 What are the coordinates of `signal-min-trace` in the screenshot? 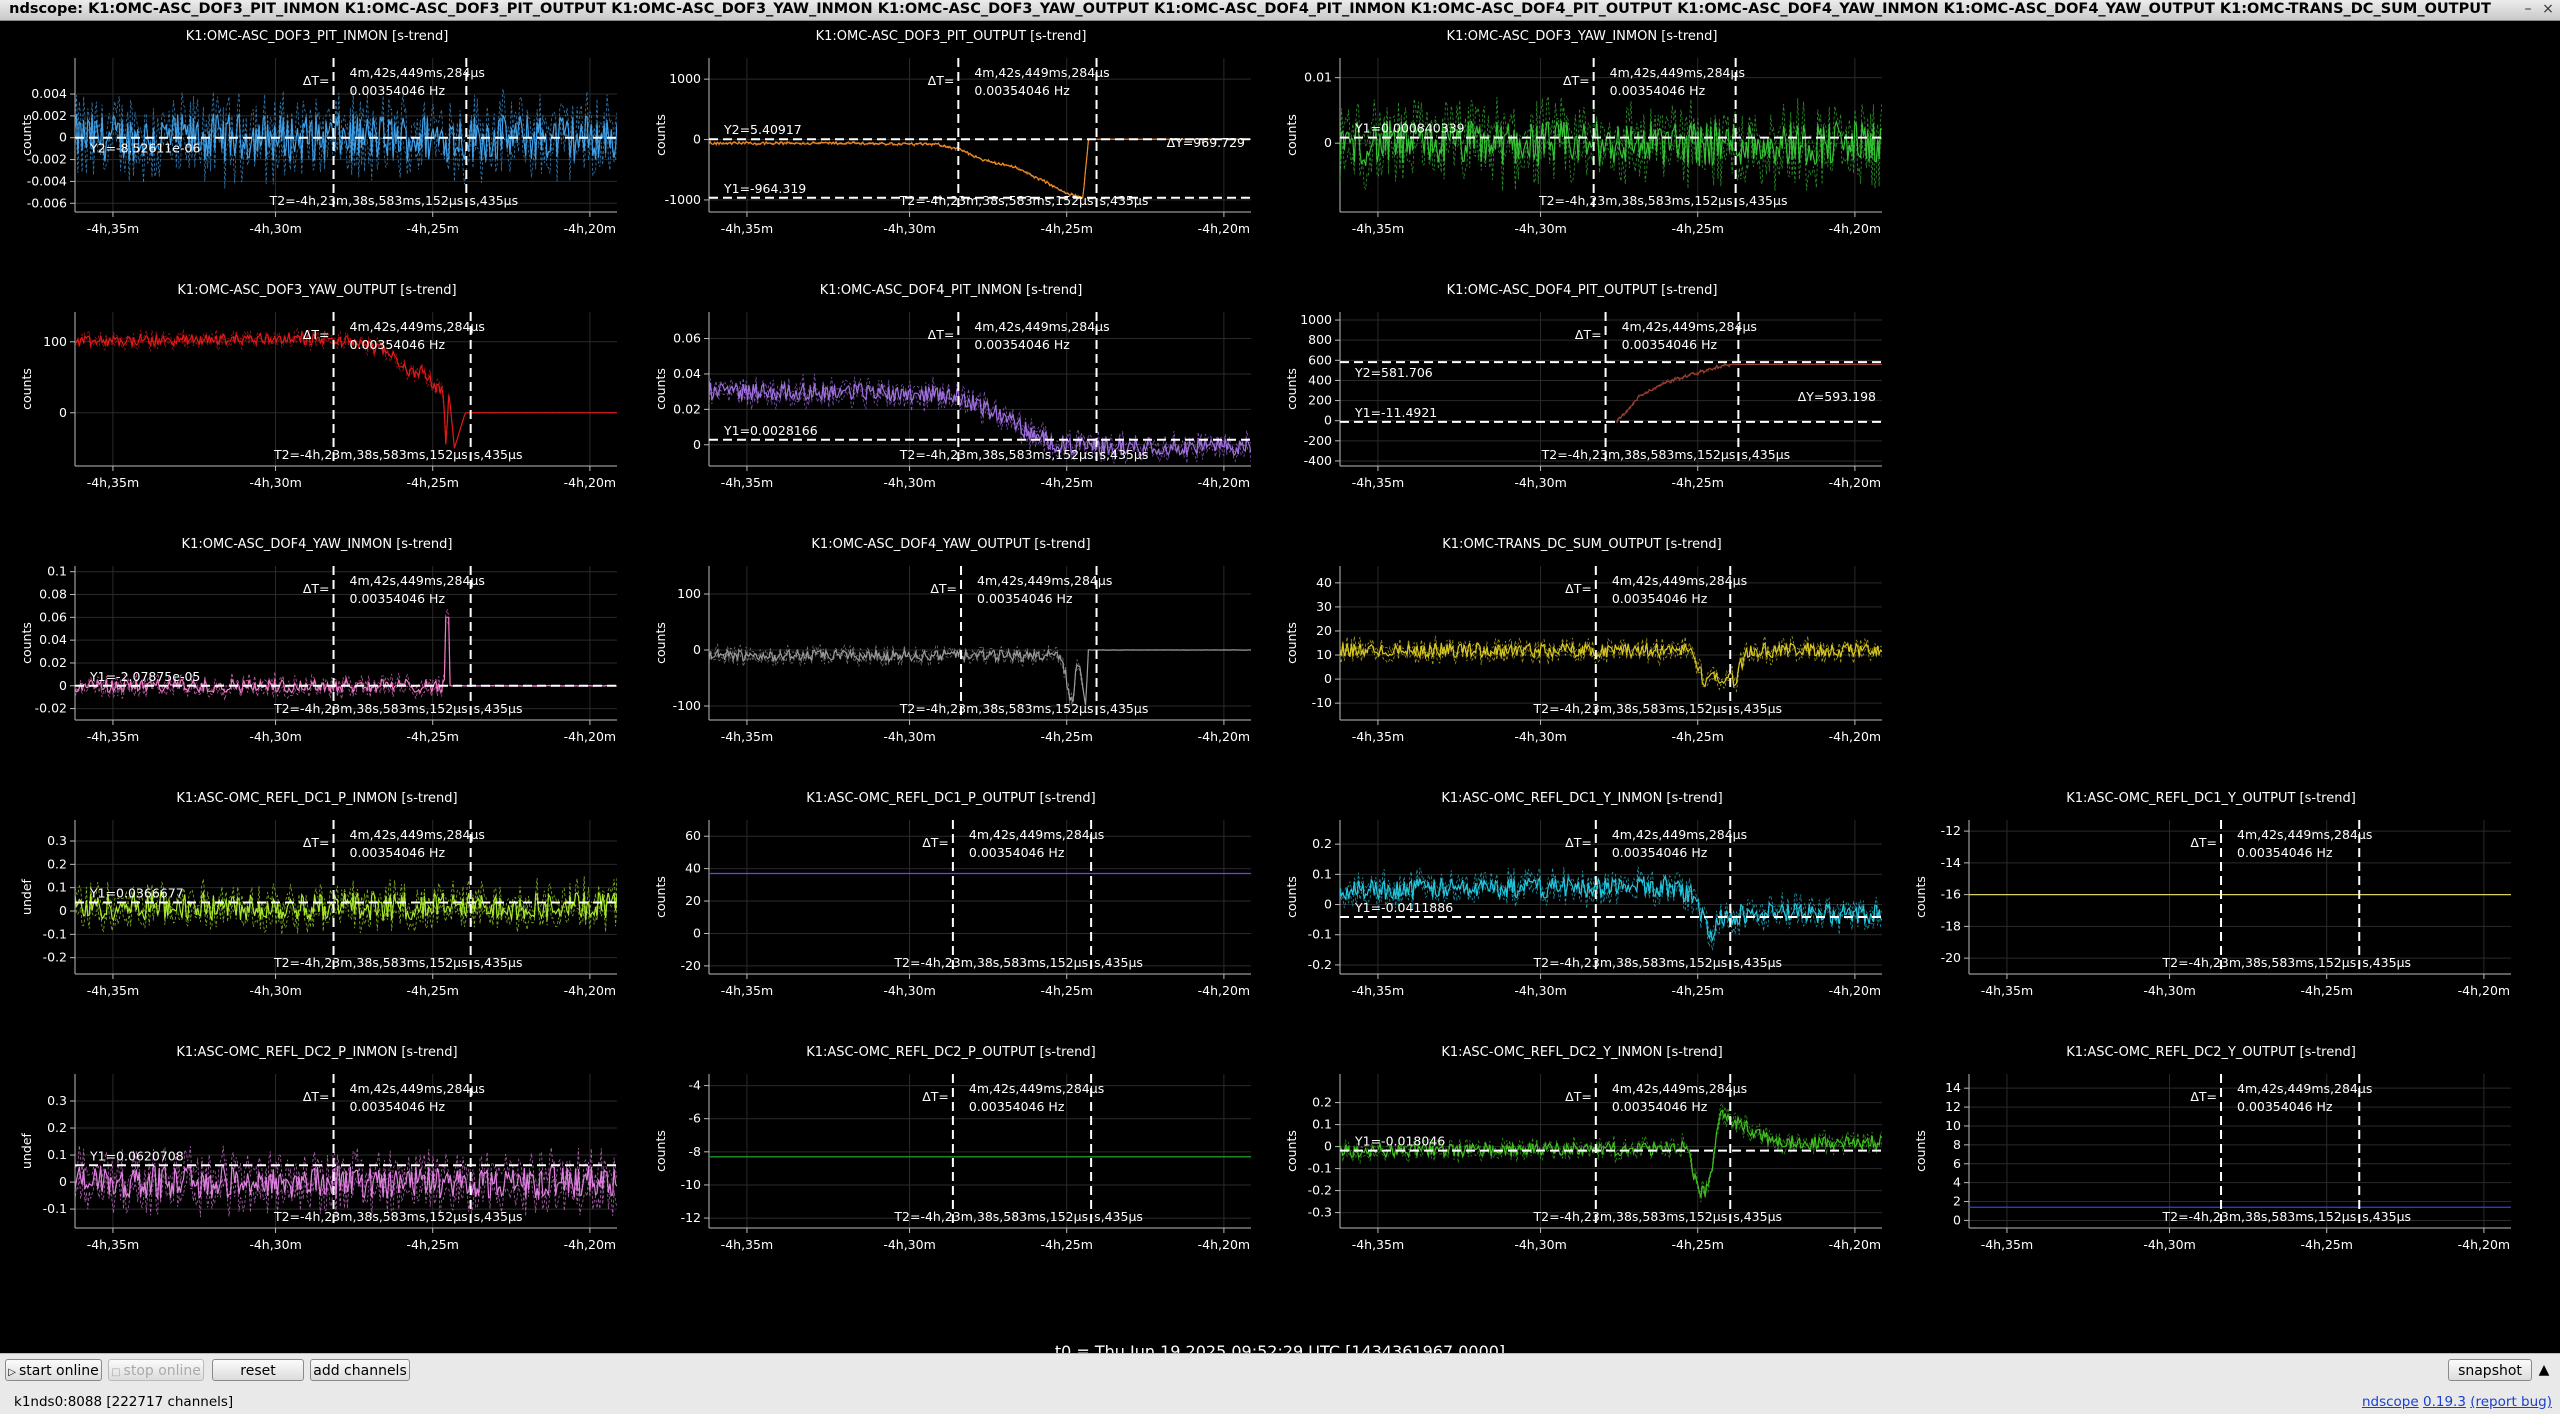 It's located at (346, 390).